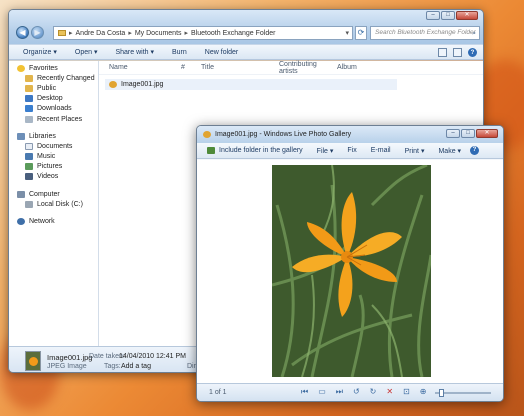 The image size is (524, 416). What do you see at coordinates (389, 392) in the screenshot?
I see `delete-icon: ✕` at bounding box center [389, 392].